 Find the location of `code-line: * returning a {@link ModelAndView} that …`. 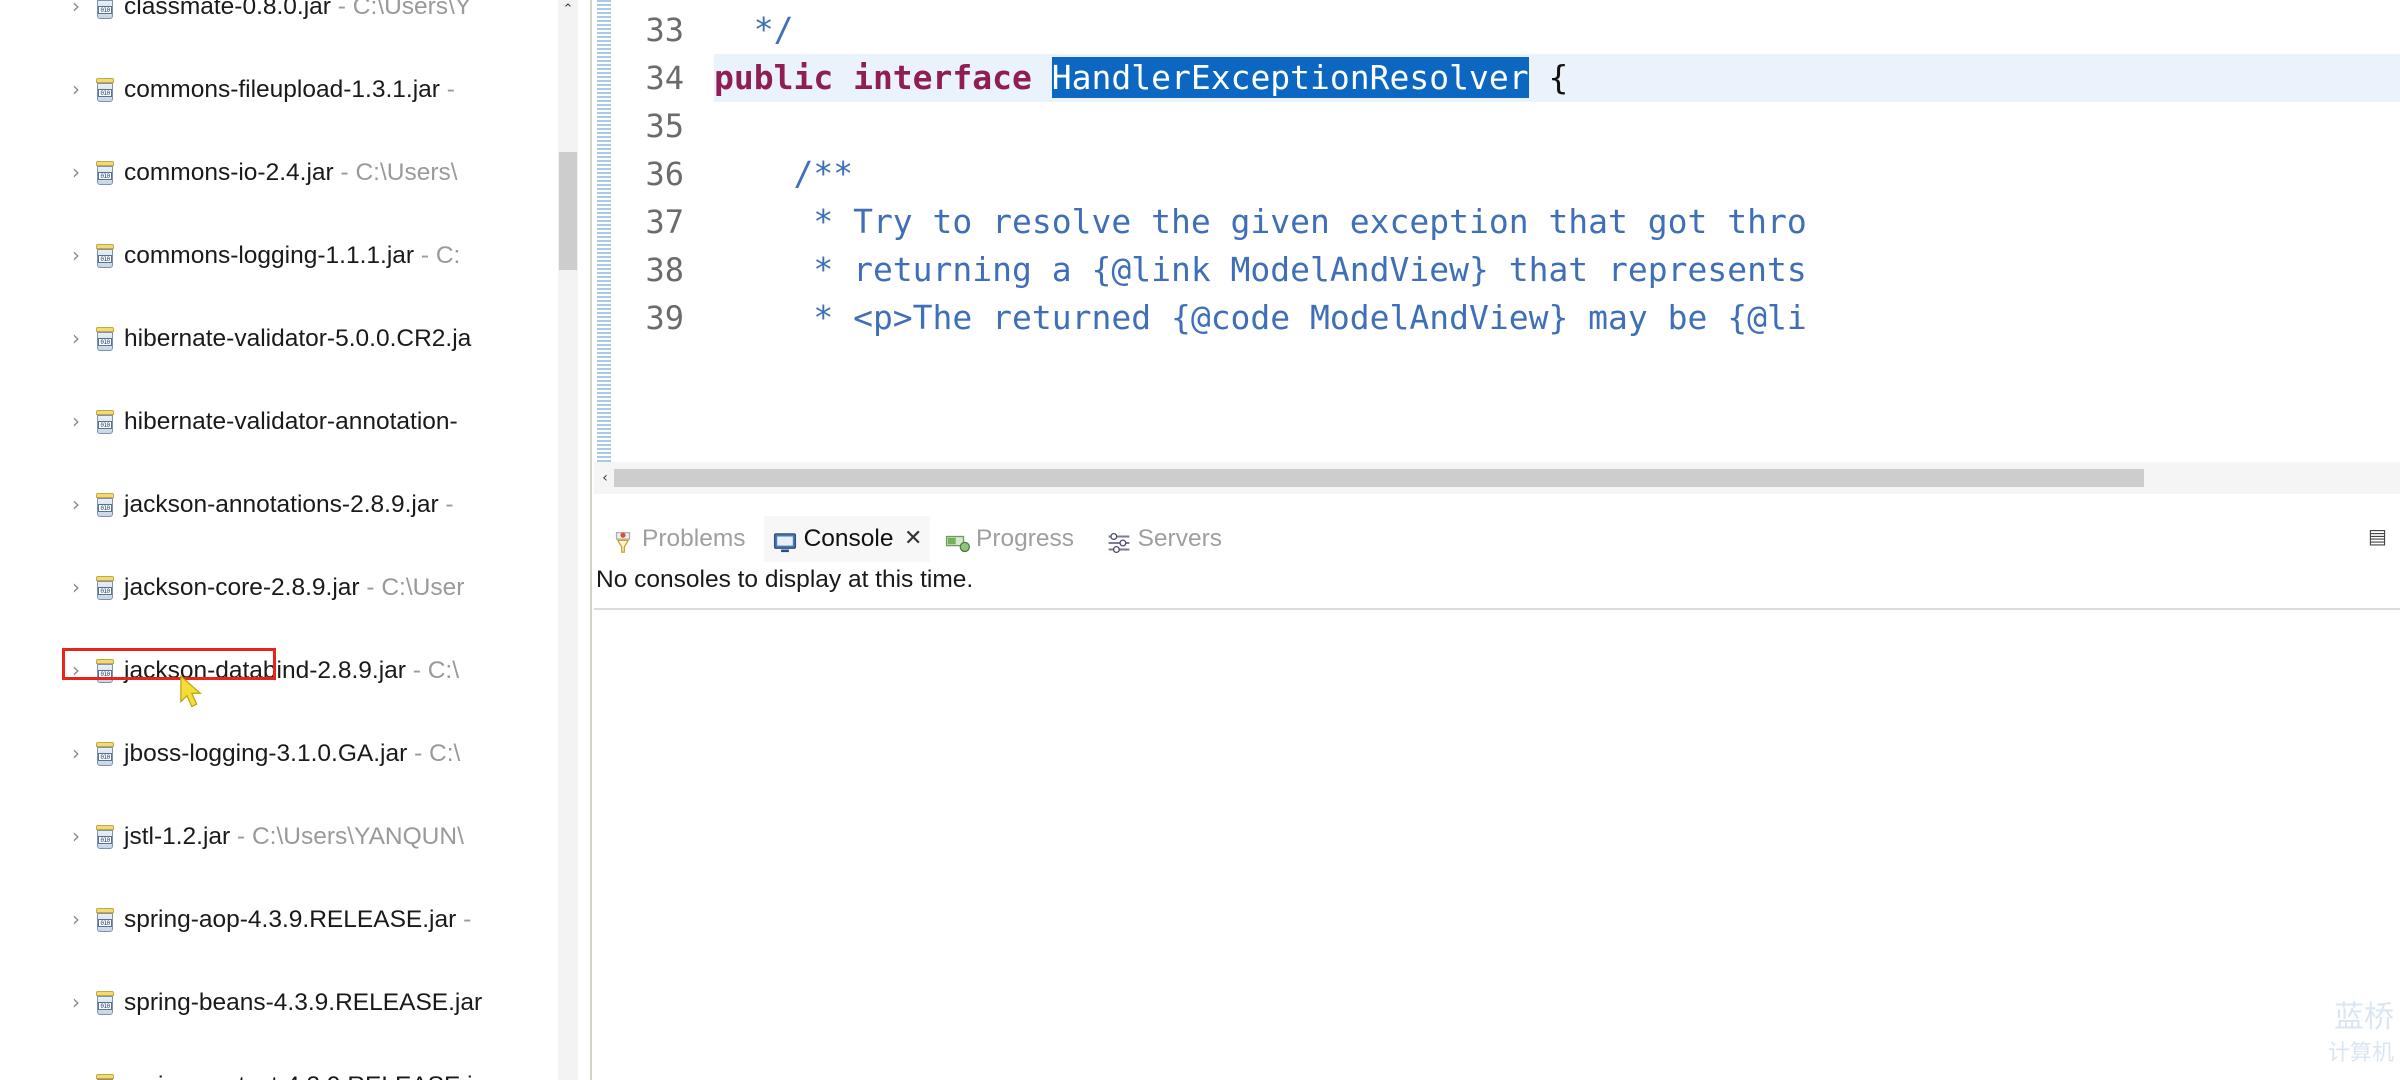

code-line: * returning a {@link ModelAndView} that … is located at coordinates (1260, 270).